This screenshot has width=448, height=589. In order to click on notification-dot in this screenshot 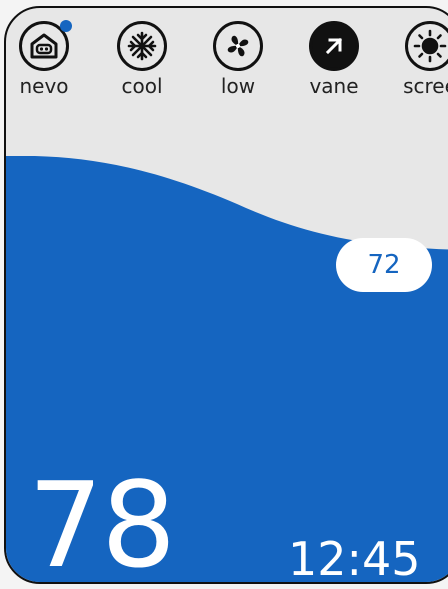, I will do `click(66, 26)`.